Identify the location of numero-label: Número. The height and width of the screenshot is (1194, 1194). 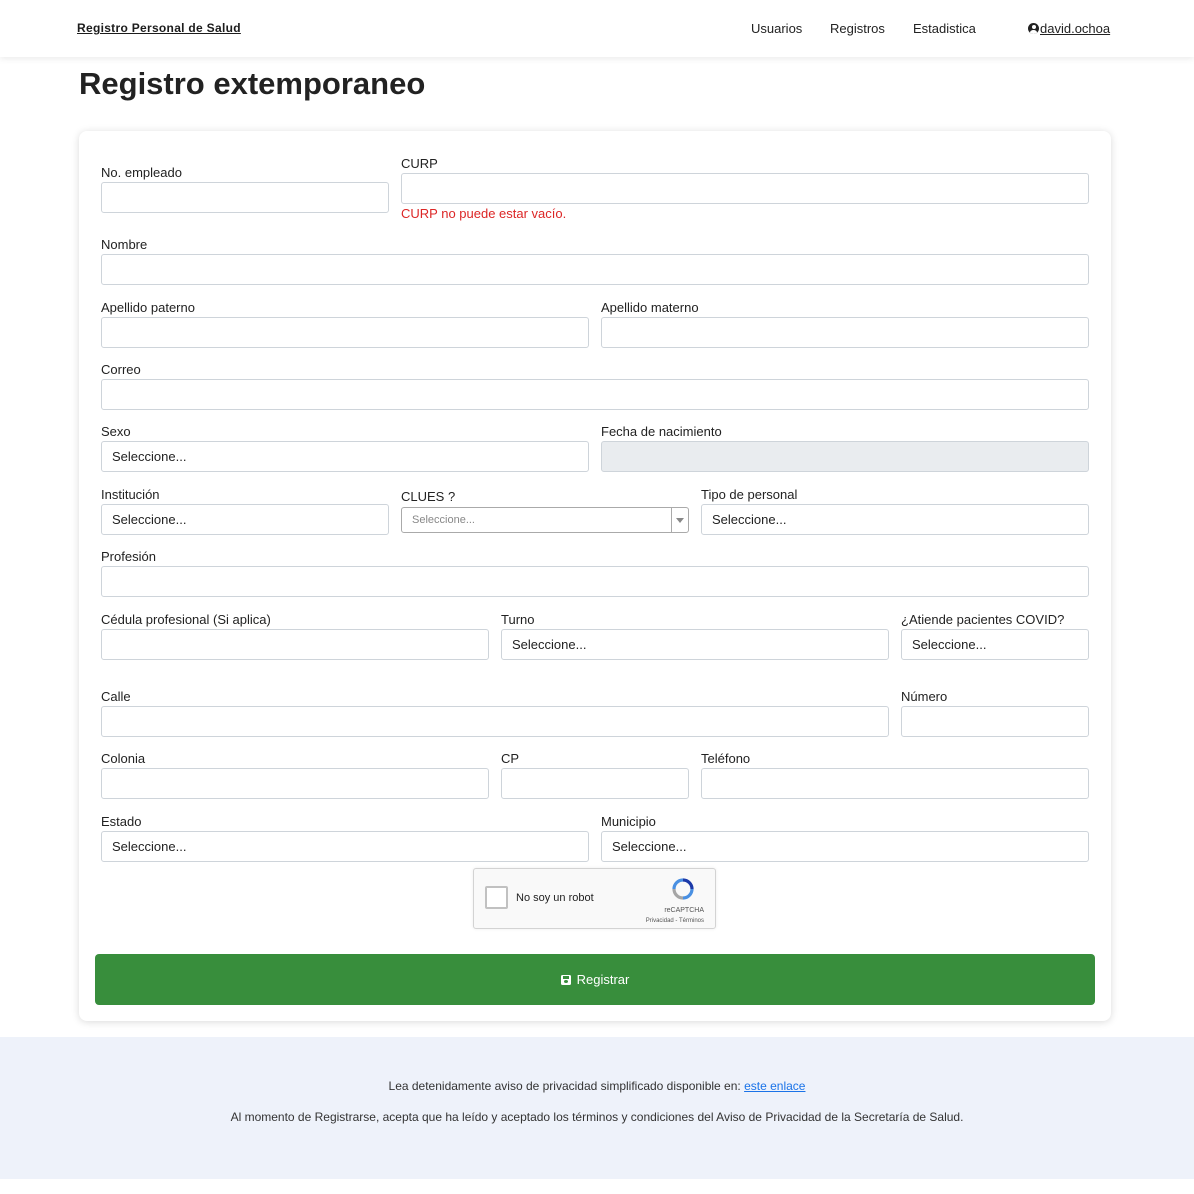
(924, 696).